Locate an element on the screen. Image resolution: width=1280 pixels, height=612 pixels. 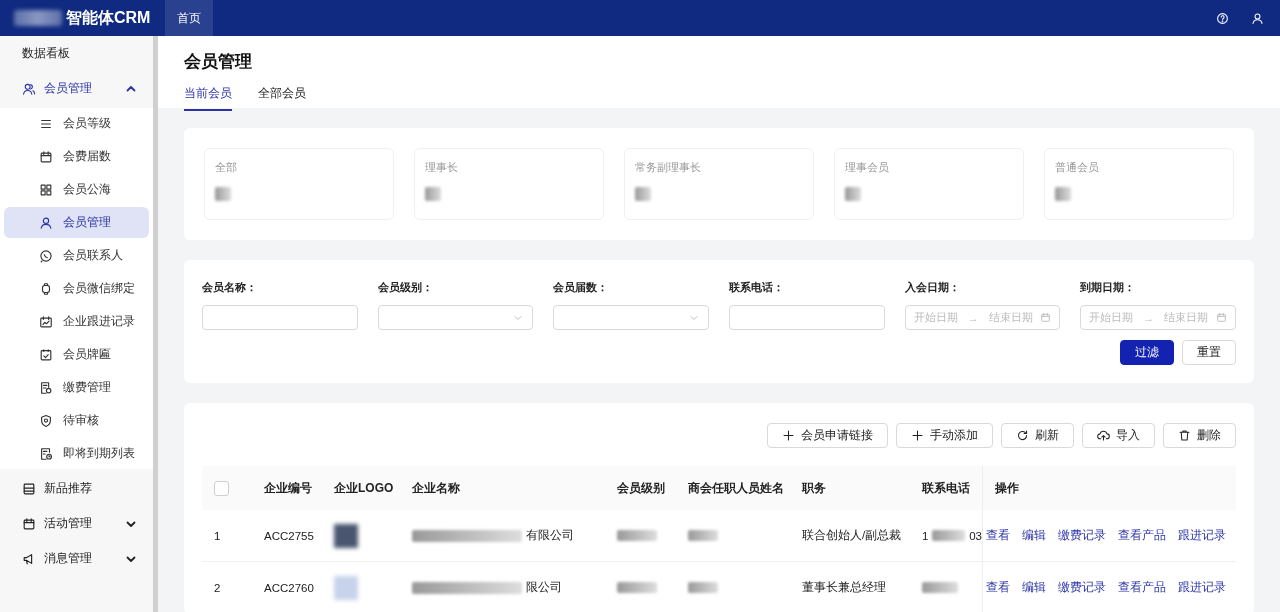
sidebar-subitem: 企业跟进记录 is located at coordinates (76, 321).